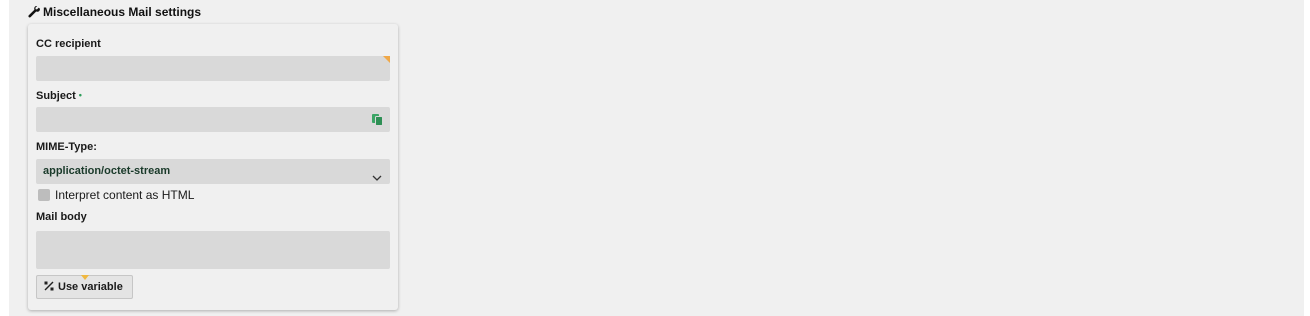 The image size is (1310, 316). I want to click on field-flag-marker, so click(386, 59).